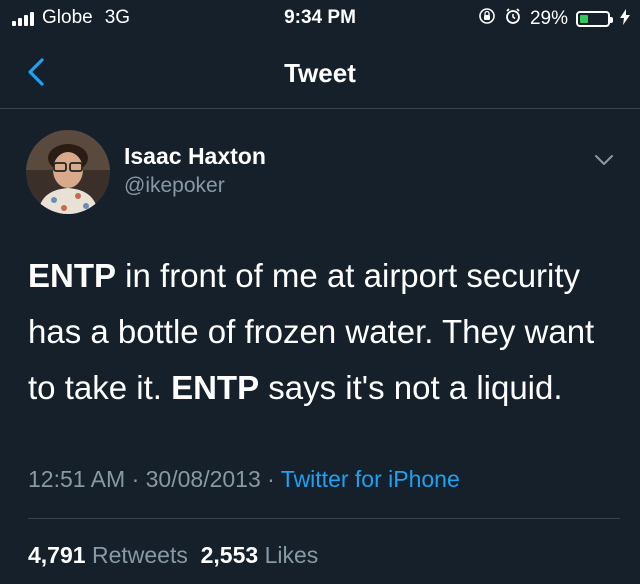 The image size is (640, 584). I want to click on retweets-stat: 4,791 Retweets, so click(108, 555).